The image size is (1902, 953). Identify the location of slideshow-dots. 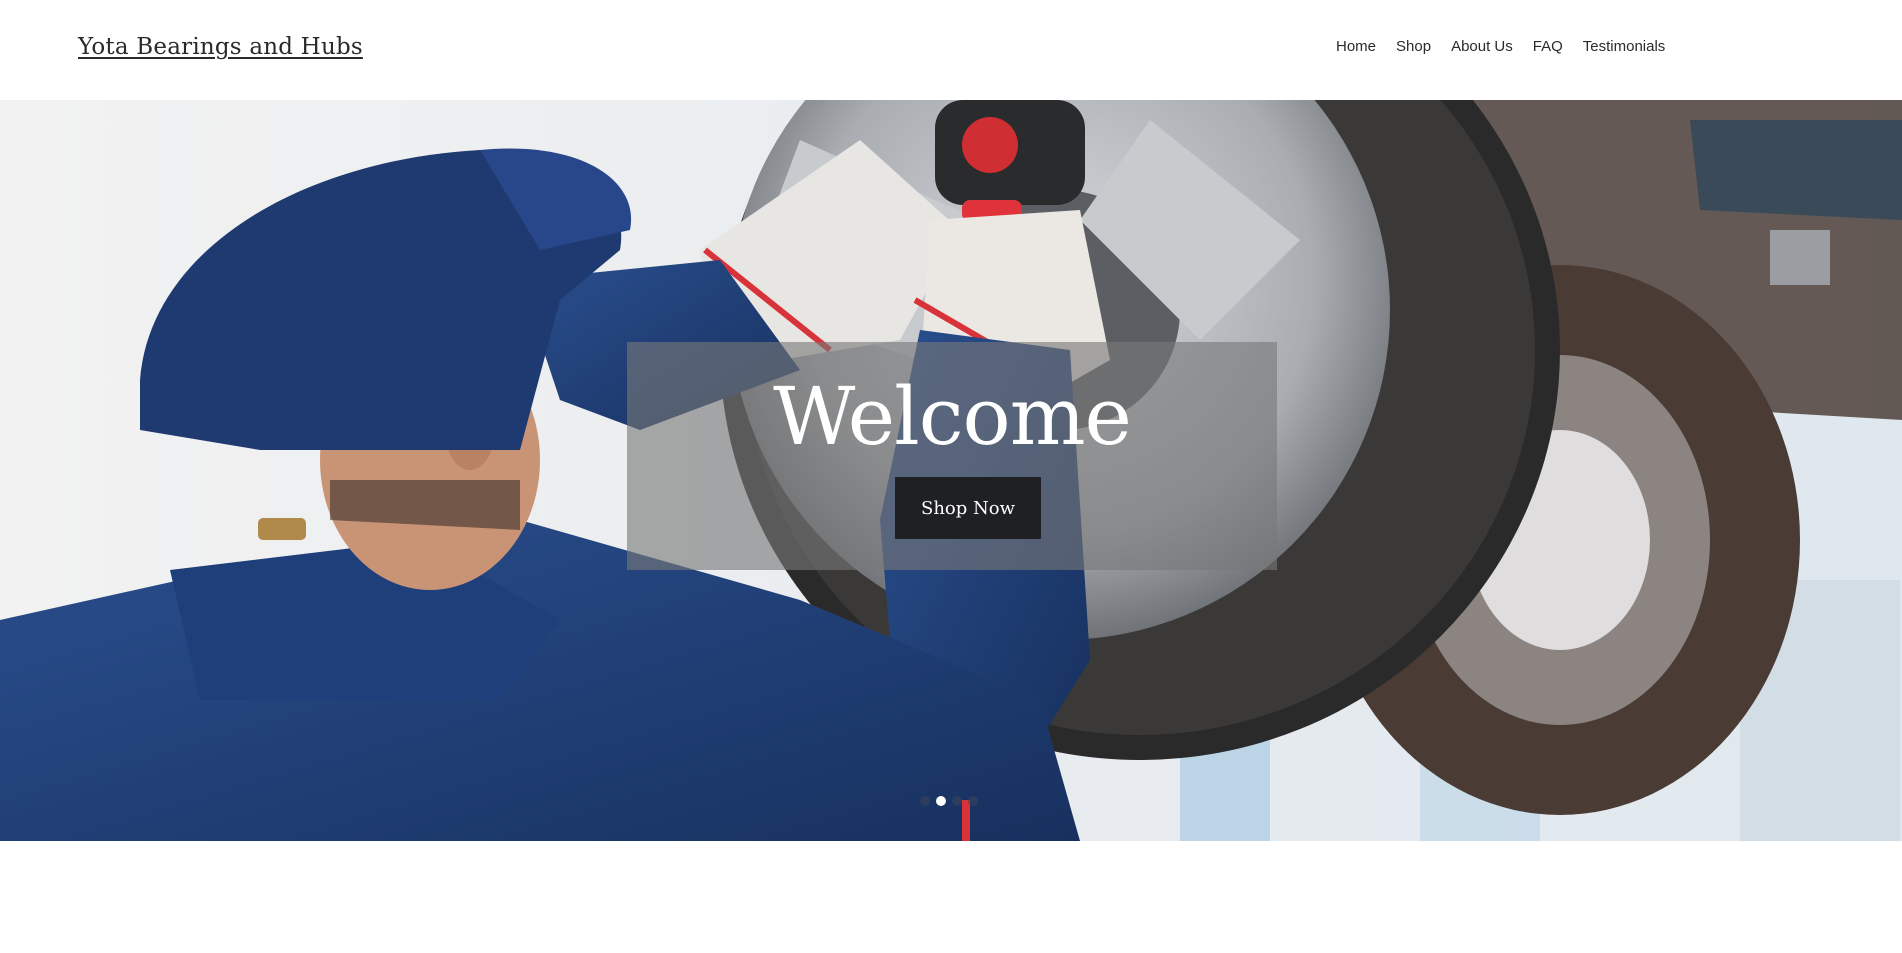
(949, 801).